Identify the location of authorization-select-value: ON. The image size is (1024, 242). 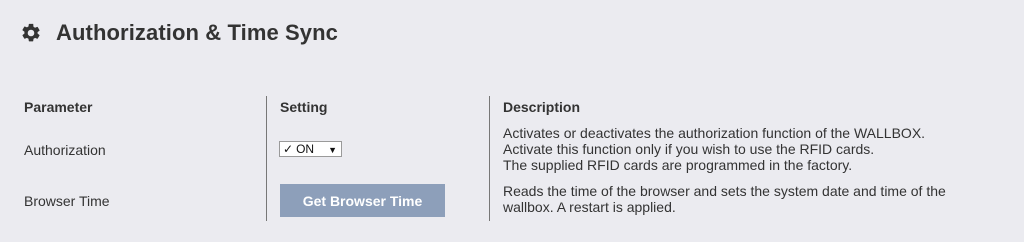
(305, 149).